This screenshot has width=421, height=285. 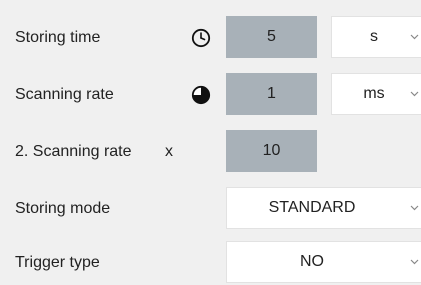 I want to click on storing-mode-dropdown: STANDARD, so click(x=323, y=208).